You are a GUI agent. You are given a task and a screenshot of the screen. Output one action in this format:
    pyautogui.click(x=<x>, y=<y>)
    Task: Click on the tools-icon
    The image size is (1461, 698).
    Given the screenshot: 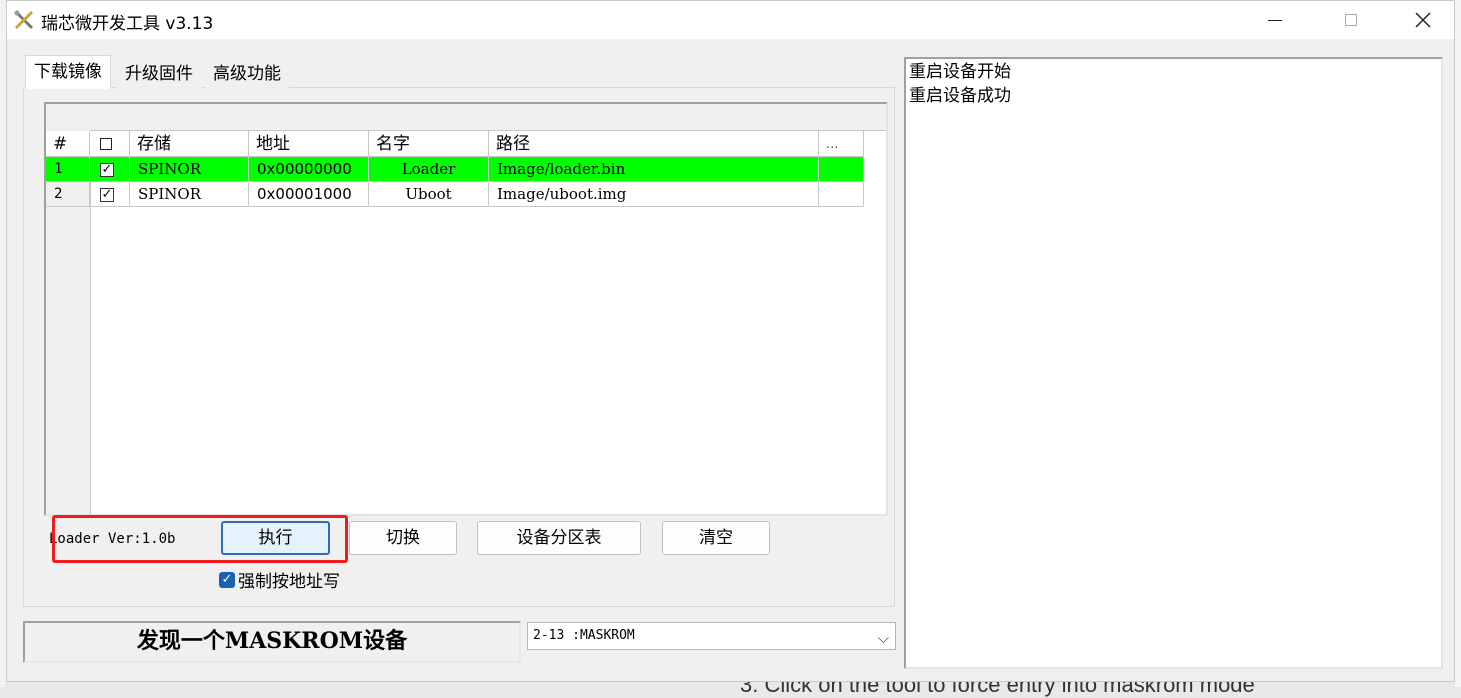 What is the action you would take?
    pyautogui.click(x=24, y=20)
    